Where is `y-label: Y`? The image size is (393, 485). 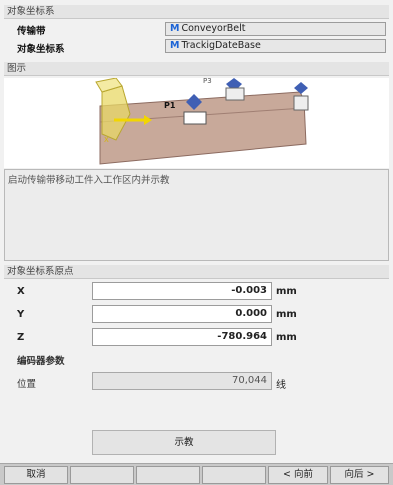
y-label: Y is located at coordinates (21, 314).